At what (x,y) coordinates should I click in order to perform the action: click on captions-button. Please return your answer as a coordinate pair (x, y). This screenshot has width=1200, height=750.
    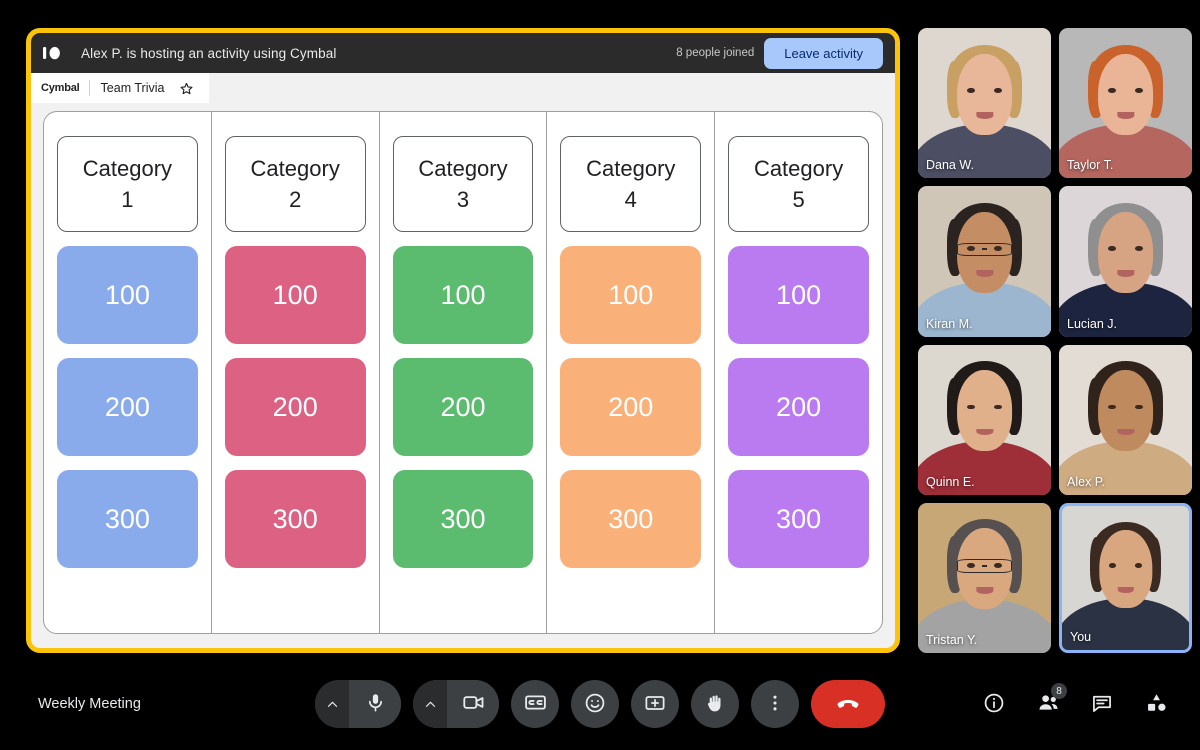
    Looking at the image, I should click on (535, 704).